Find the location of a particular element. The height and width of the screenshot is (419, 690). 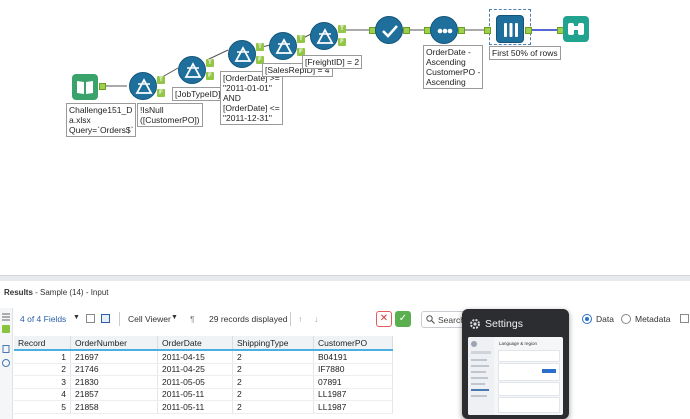

filter1-true-anchor: T is located at coordinates (161, 80).